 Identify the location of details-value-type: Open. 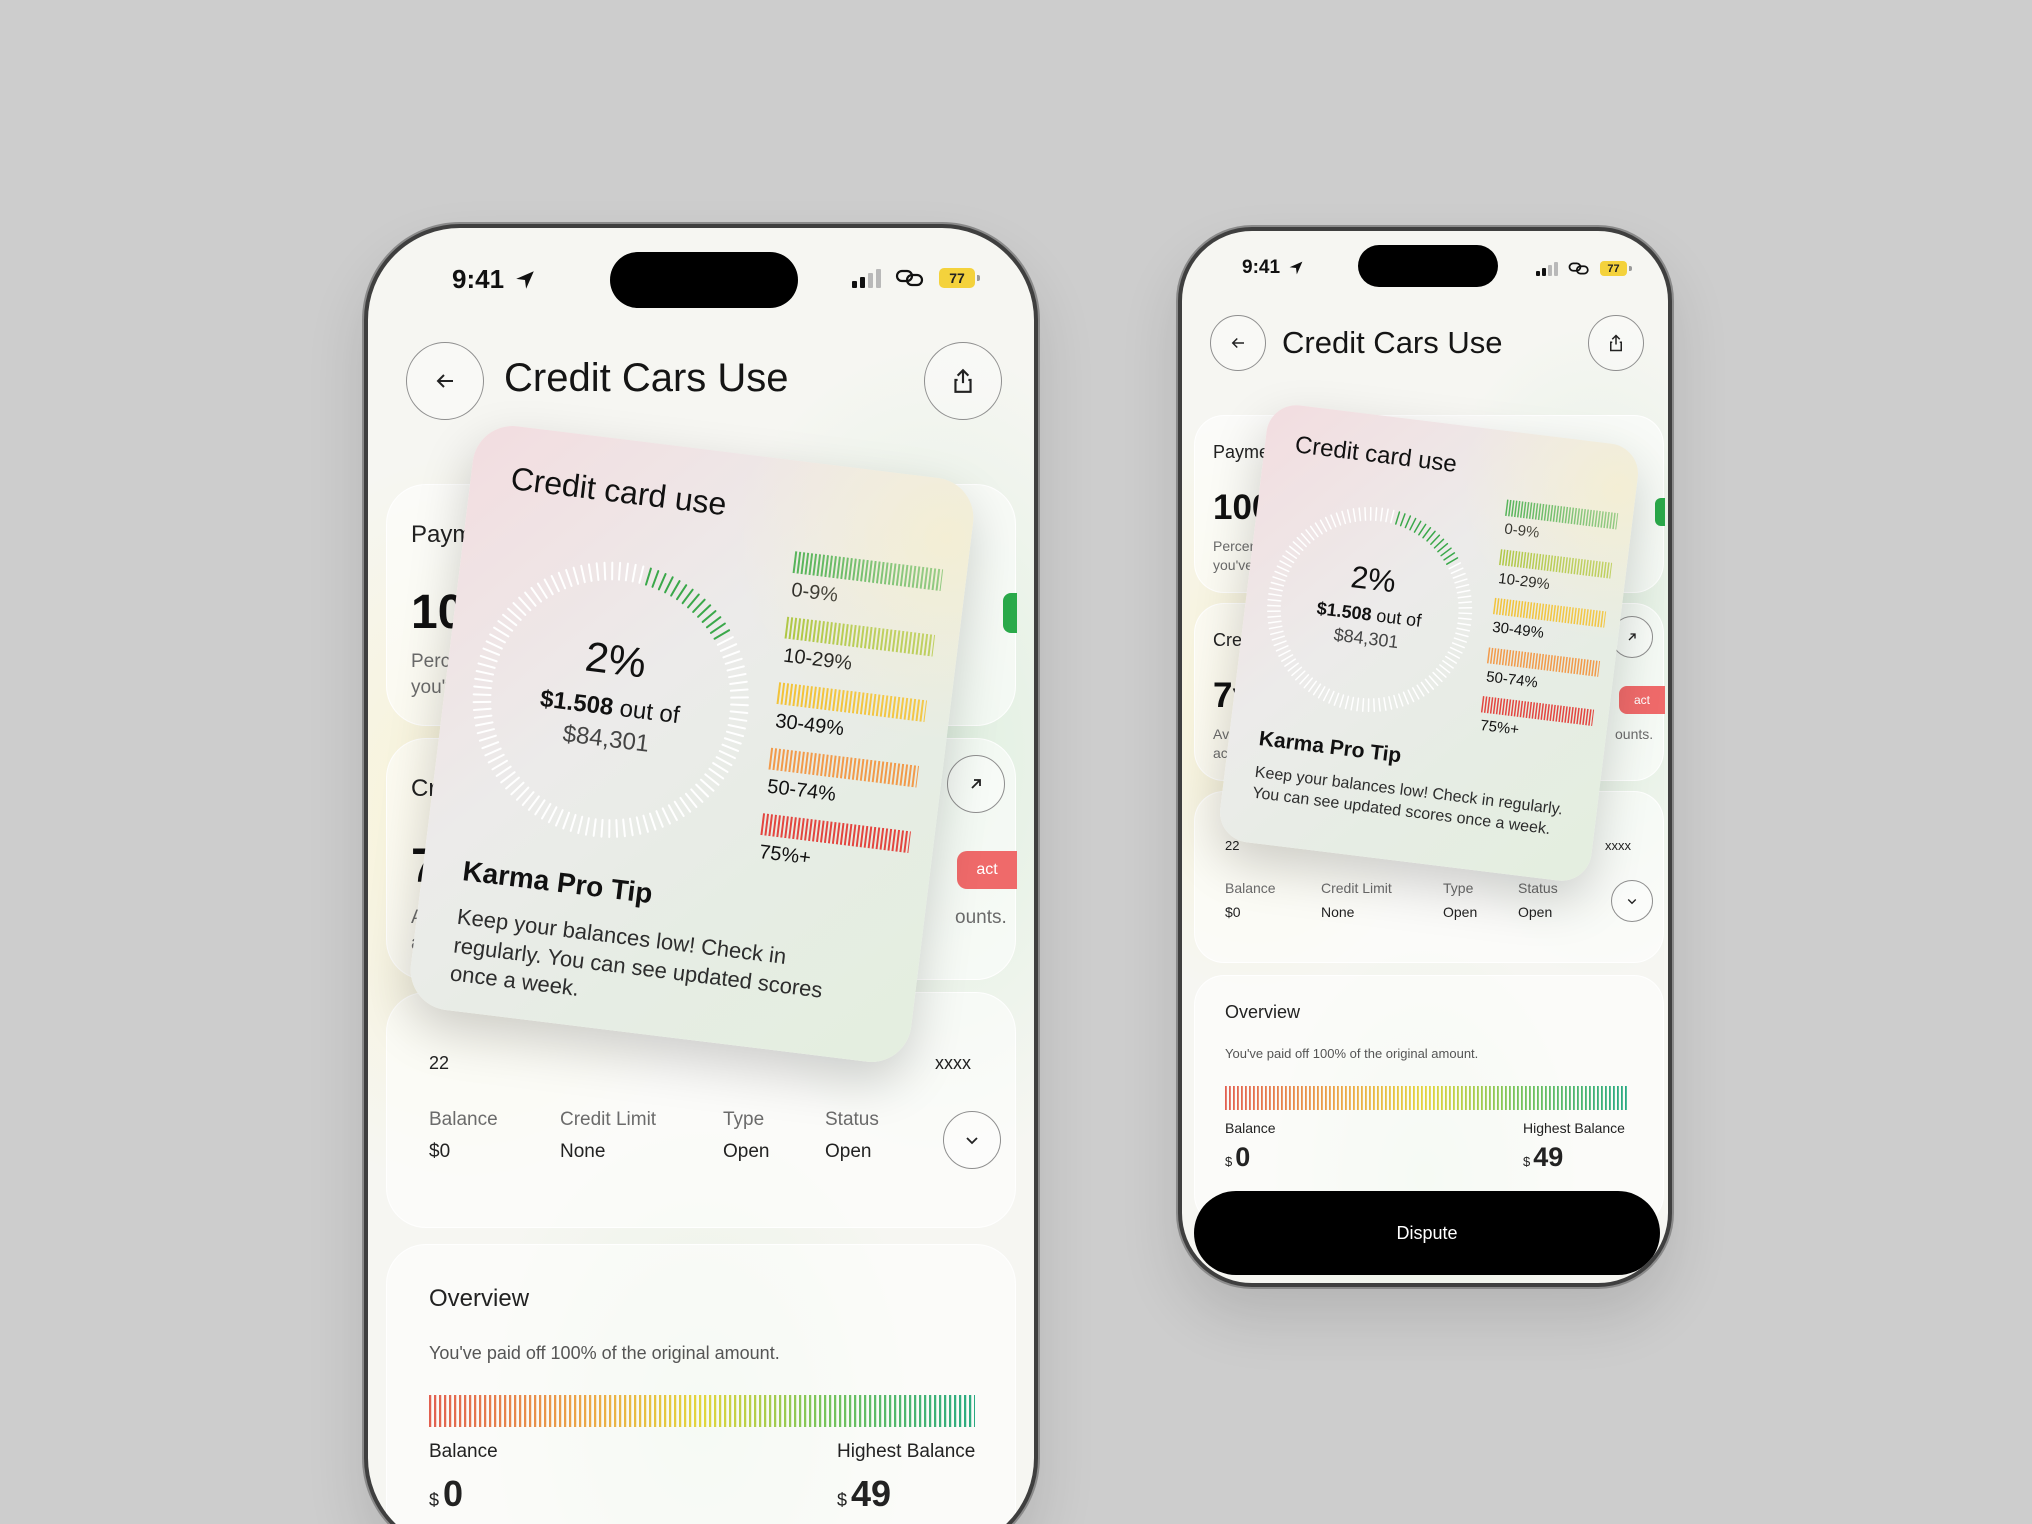
(1460, 912).